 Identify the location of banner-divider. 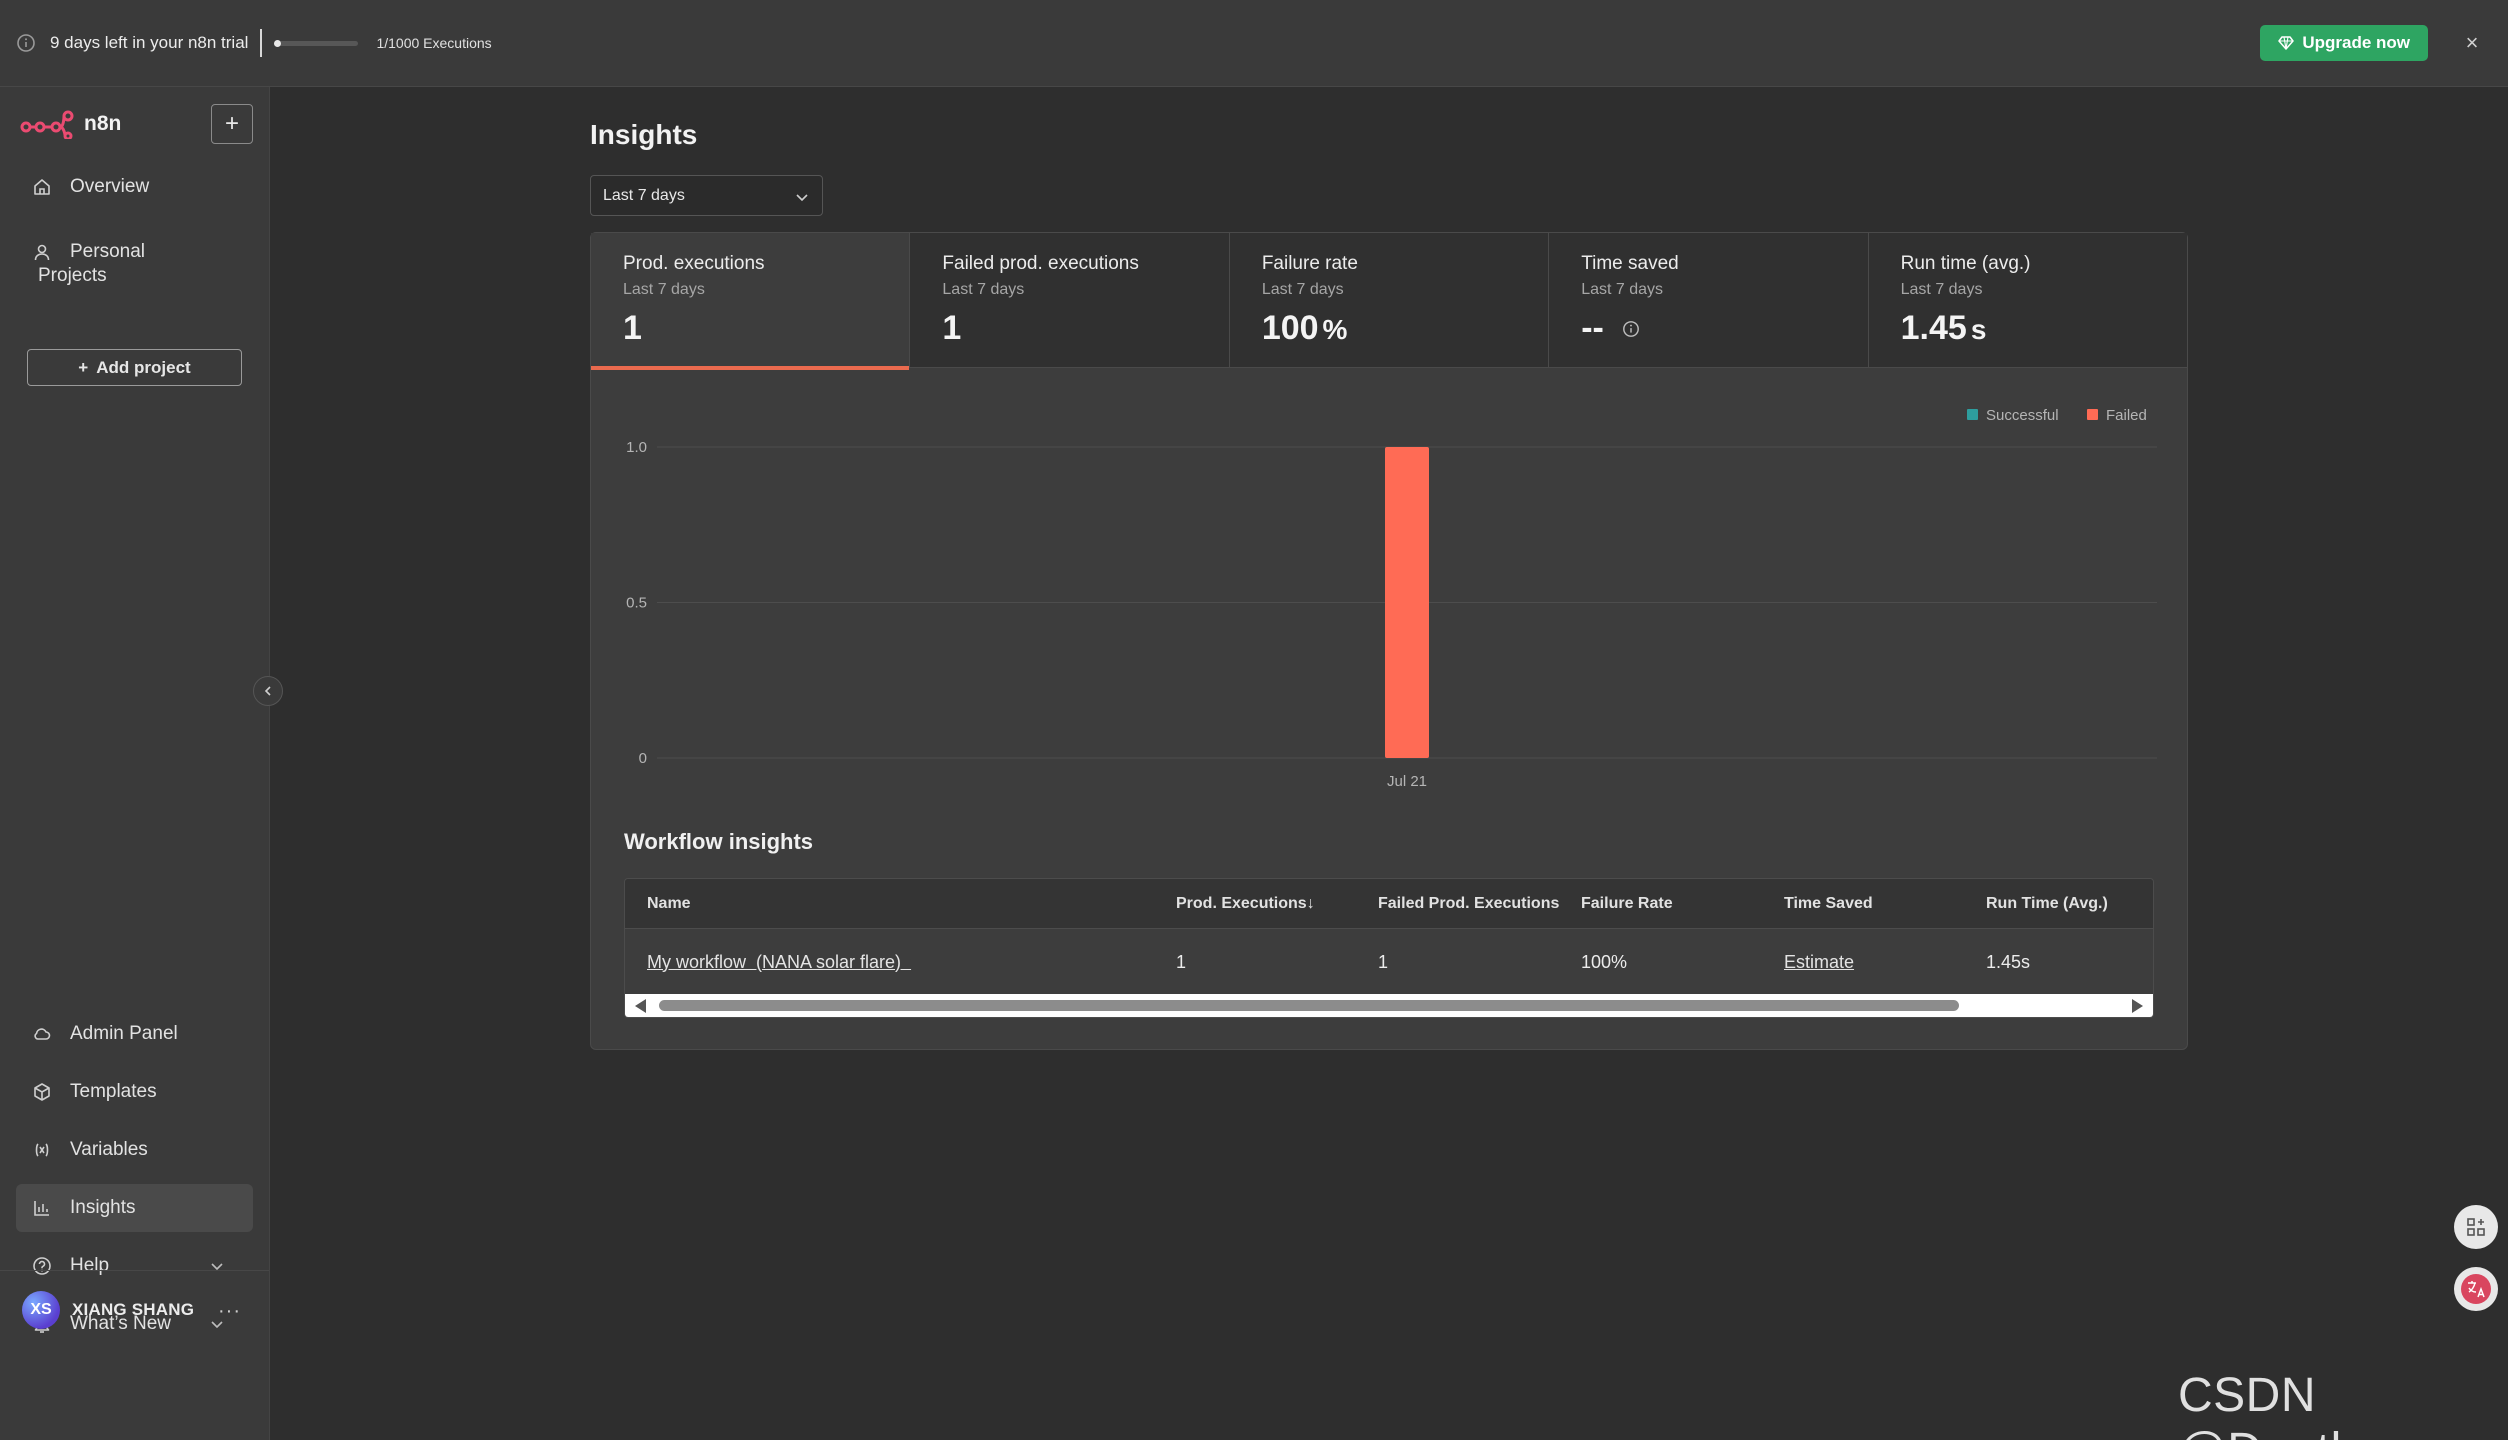
(261, 43).